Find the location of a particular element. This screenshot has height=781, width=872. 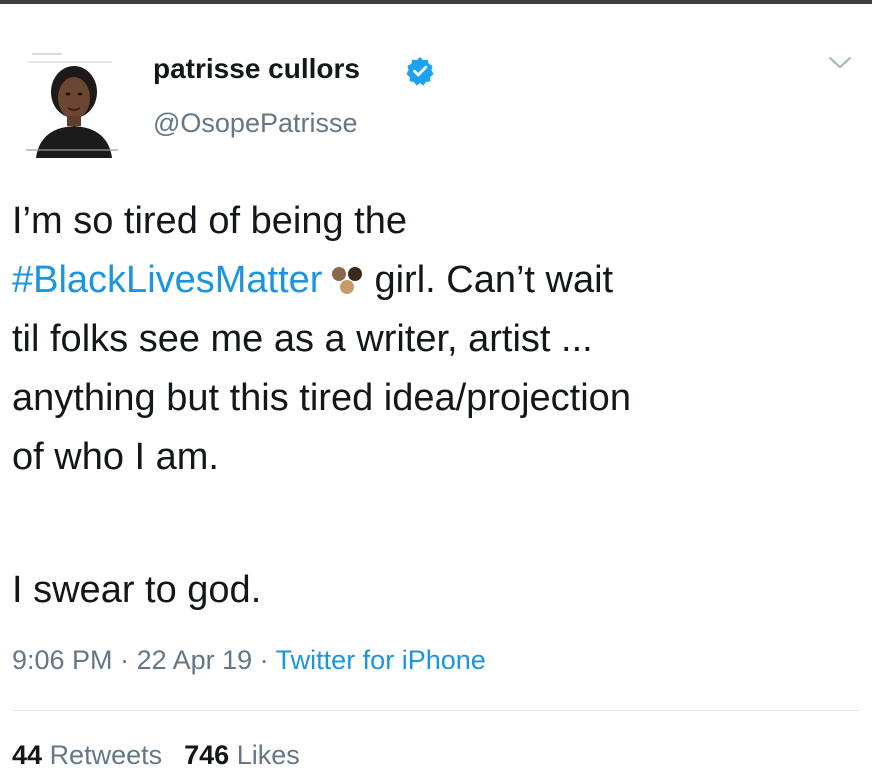

tweet-text-line-5: of who I am. is located at coordinates (115, 457).